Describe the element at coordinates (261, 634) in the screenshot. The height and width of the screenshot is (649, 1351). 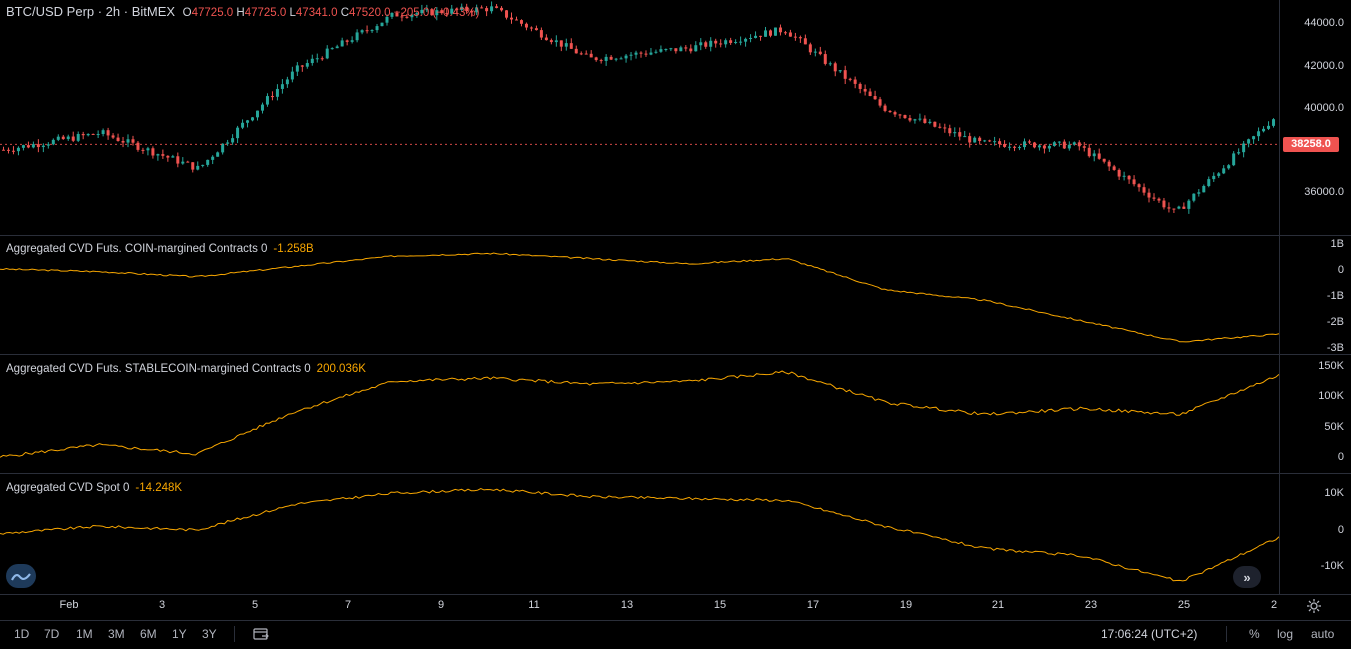
I see `date-range-icon` at that location.